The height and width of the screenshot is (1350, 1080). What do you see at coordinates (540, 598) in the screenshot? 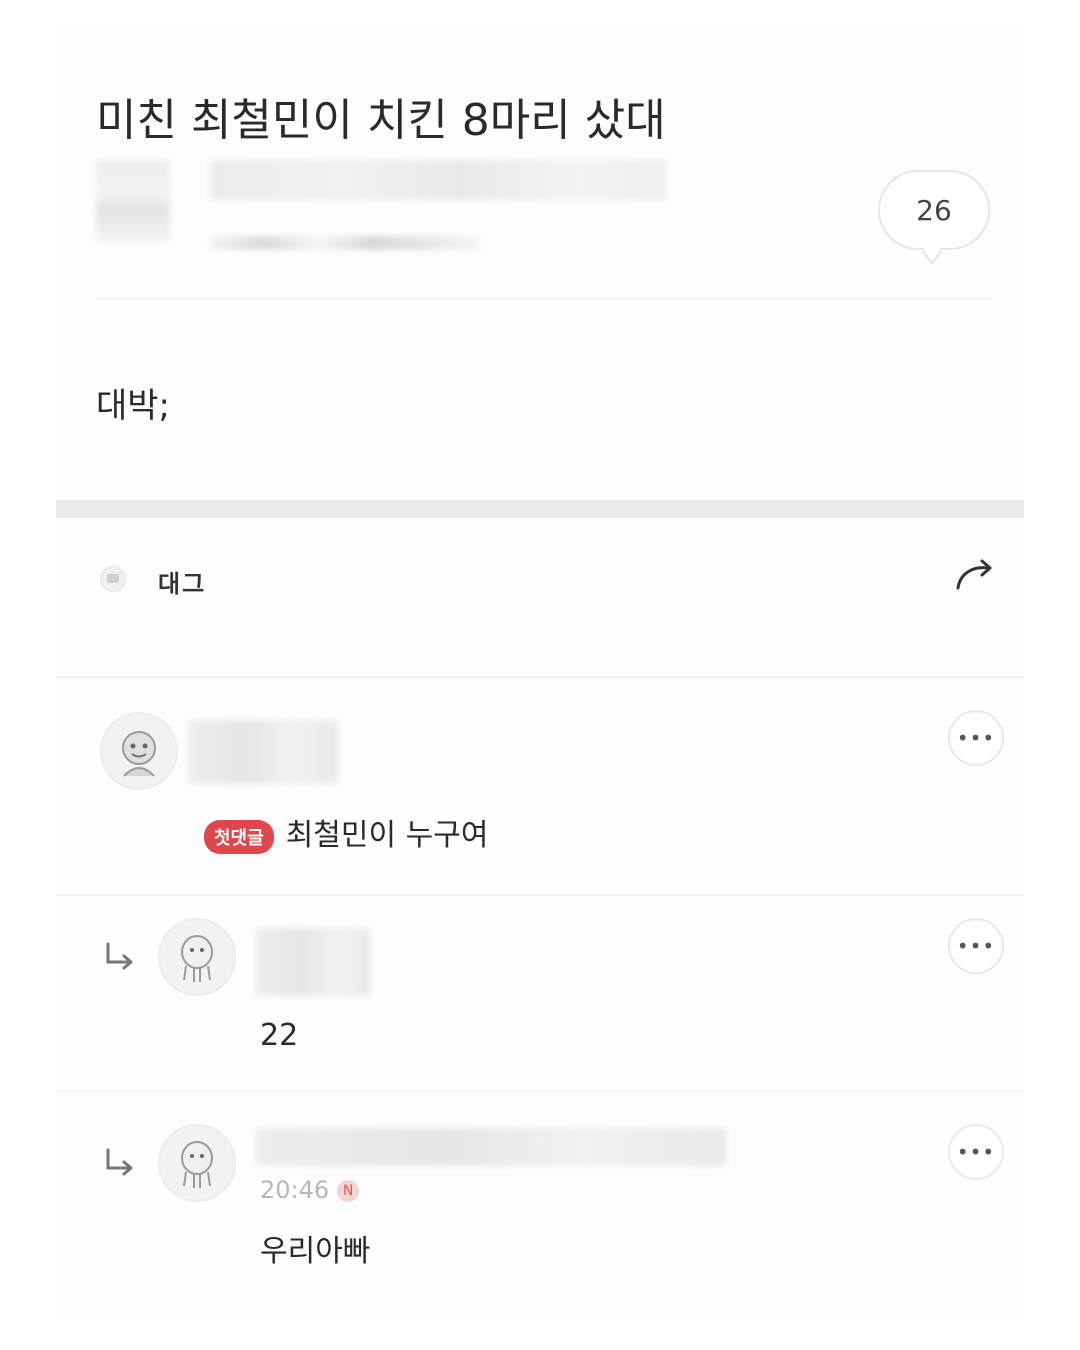
I see `comments-header: 대그` at bounding box center [540, 598].